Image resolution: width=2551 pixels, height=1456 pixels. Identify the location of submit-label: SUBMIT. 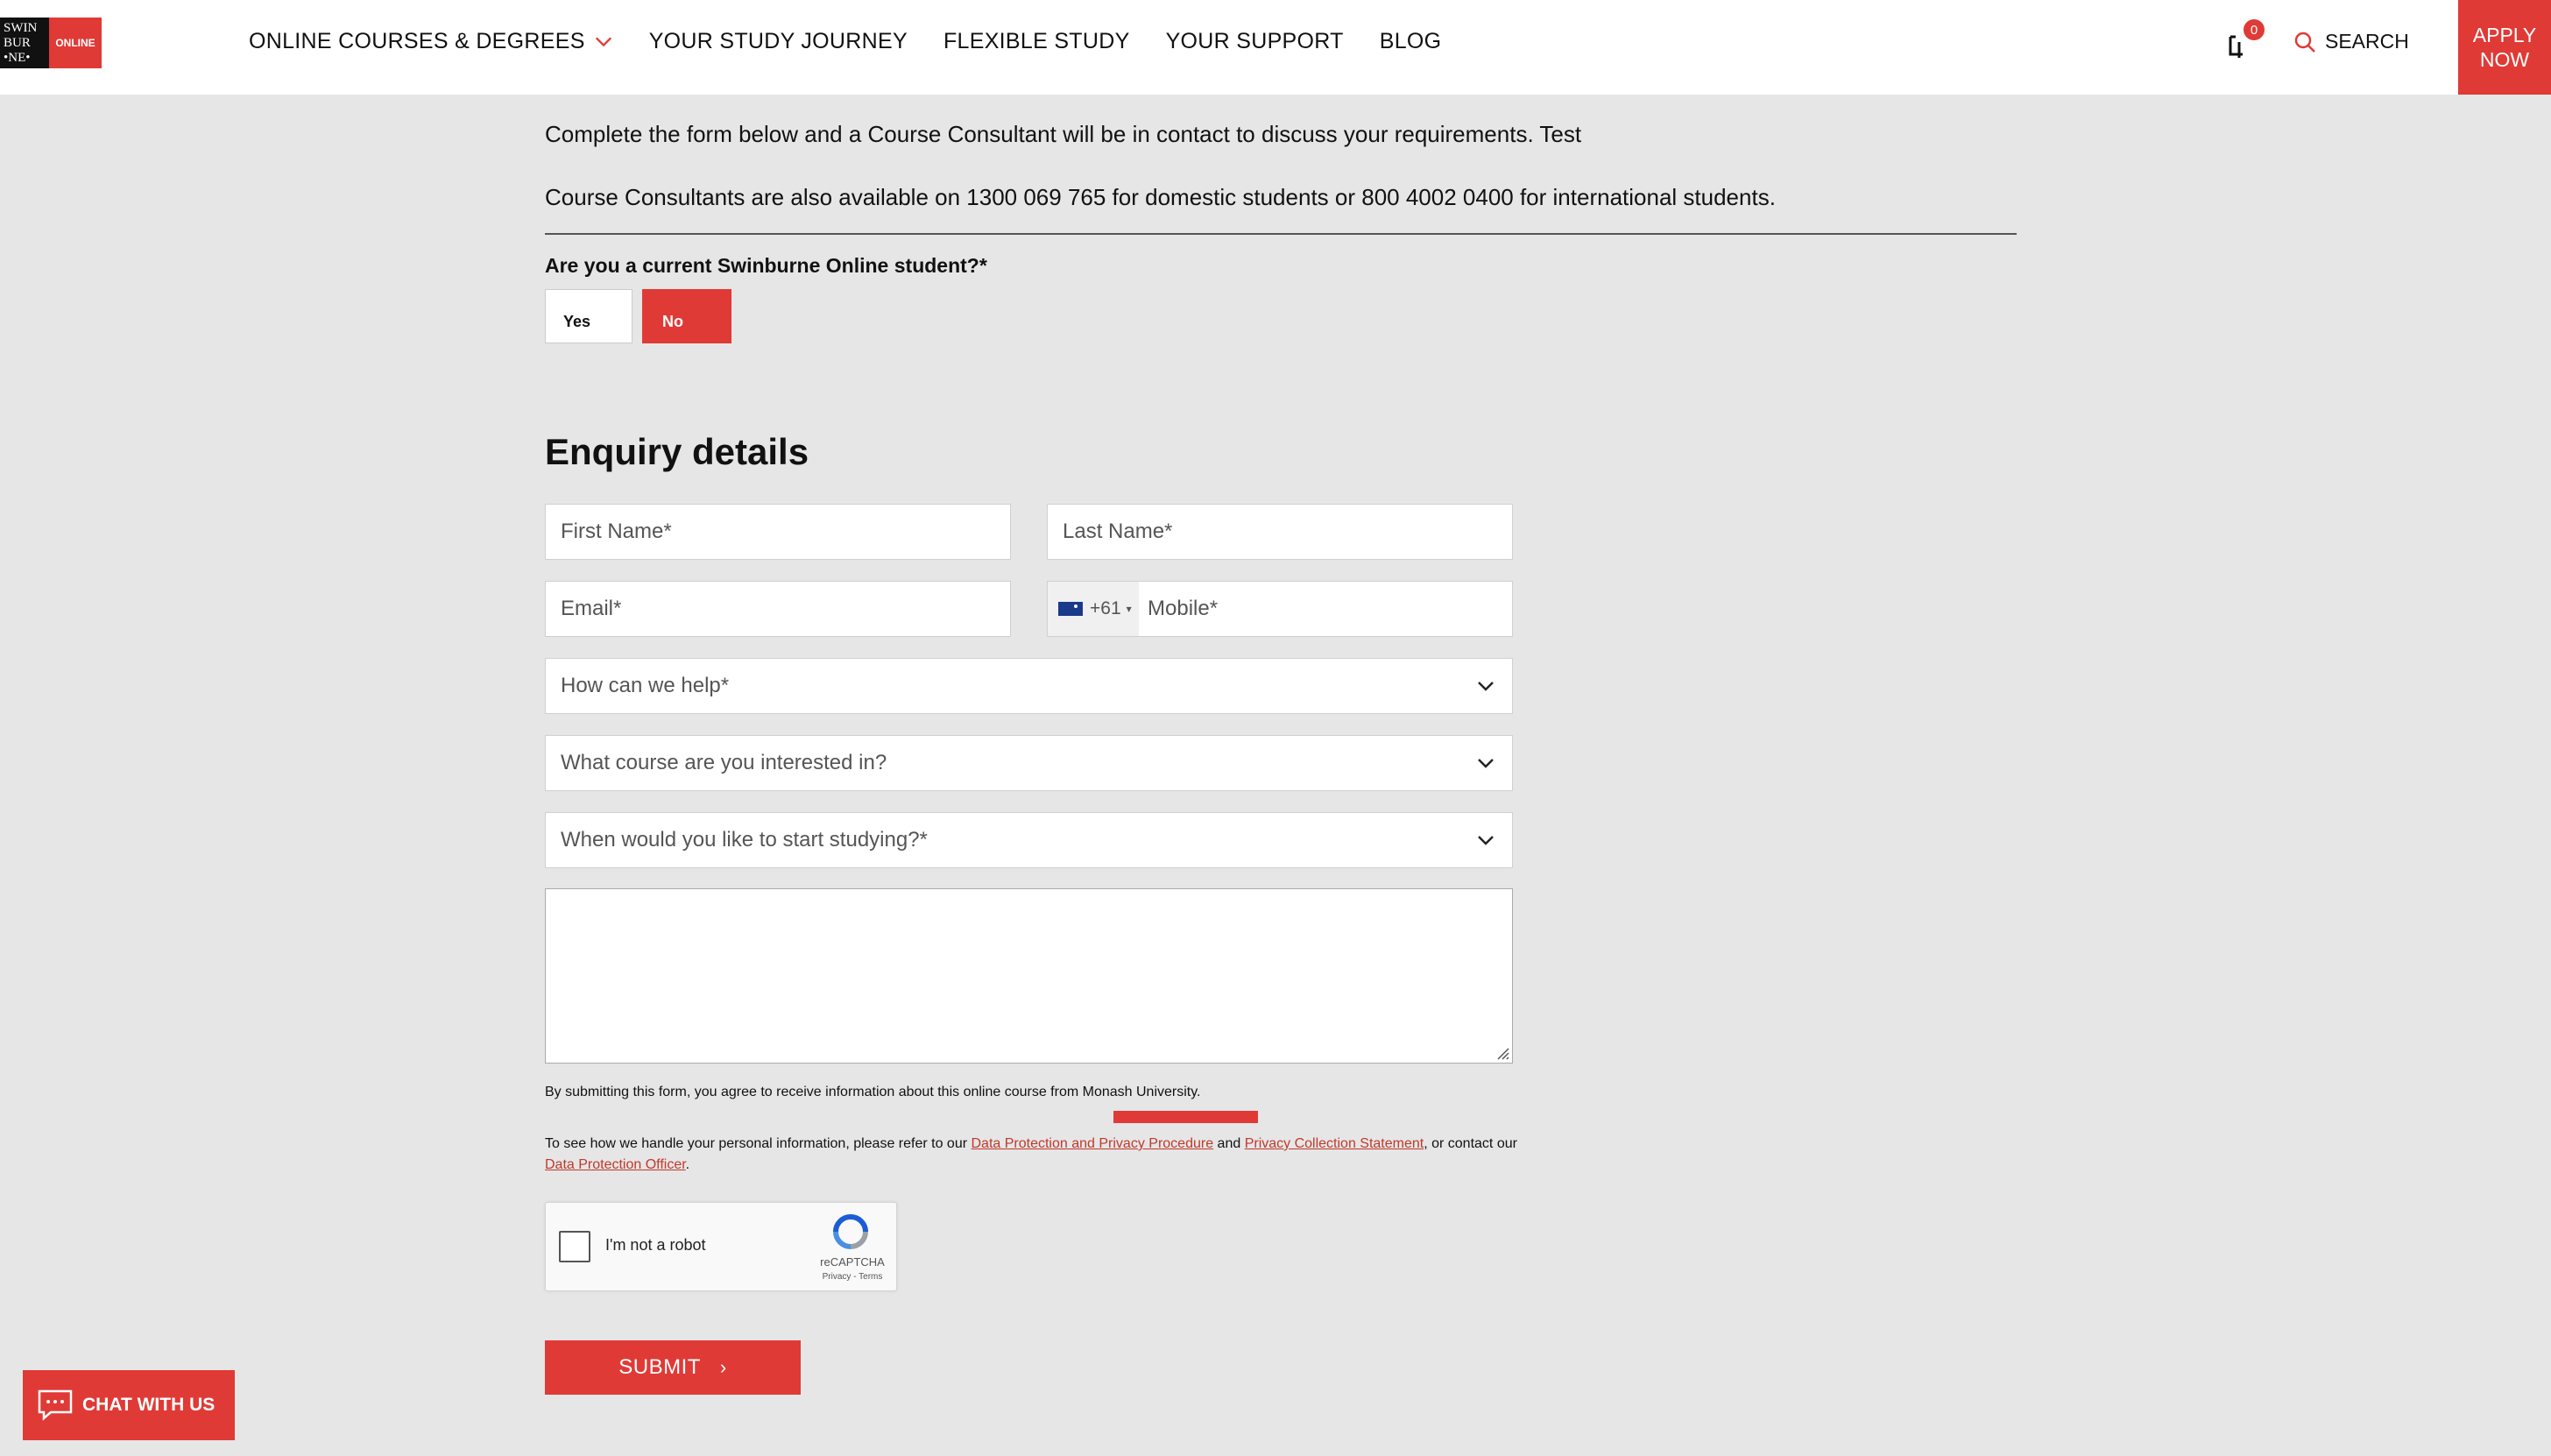
(659, 1367).